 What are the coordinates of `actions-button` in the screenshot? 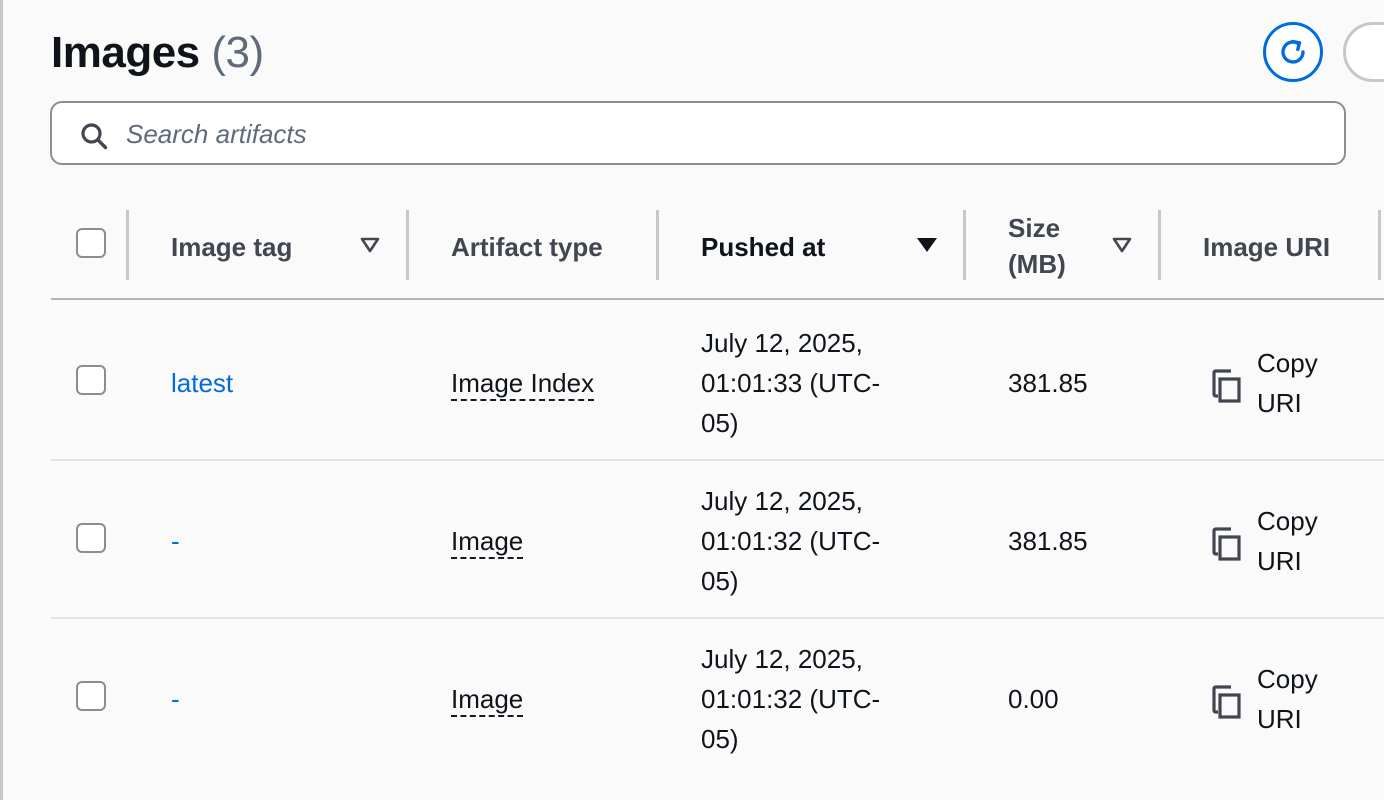 It's located at (1363, 52).